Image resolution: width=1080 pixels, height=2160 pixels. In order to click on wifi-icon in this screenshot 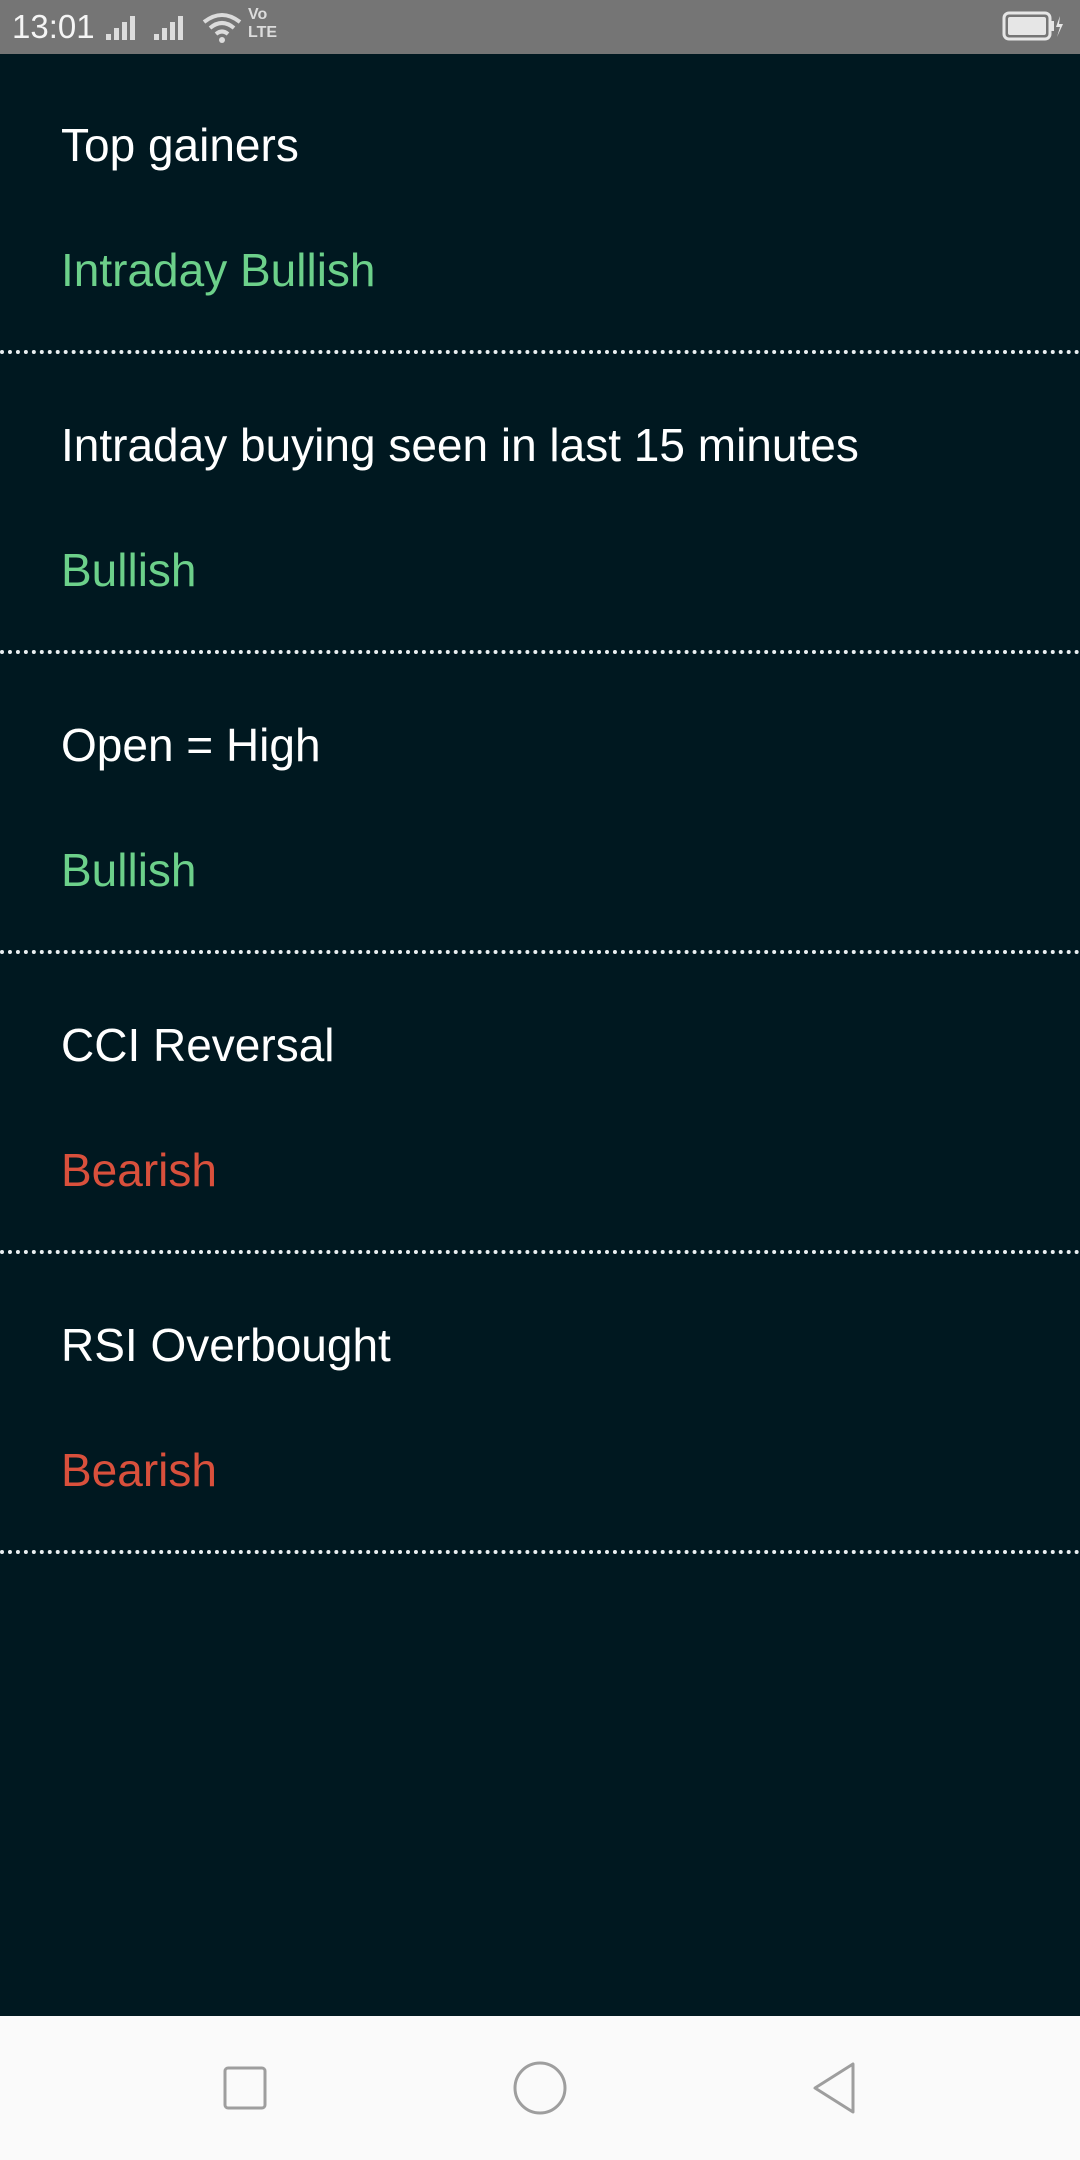, I will do `click(222, 28)`.